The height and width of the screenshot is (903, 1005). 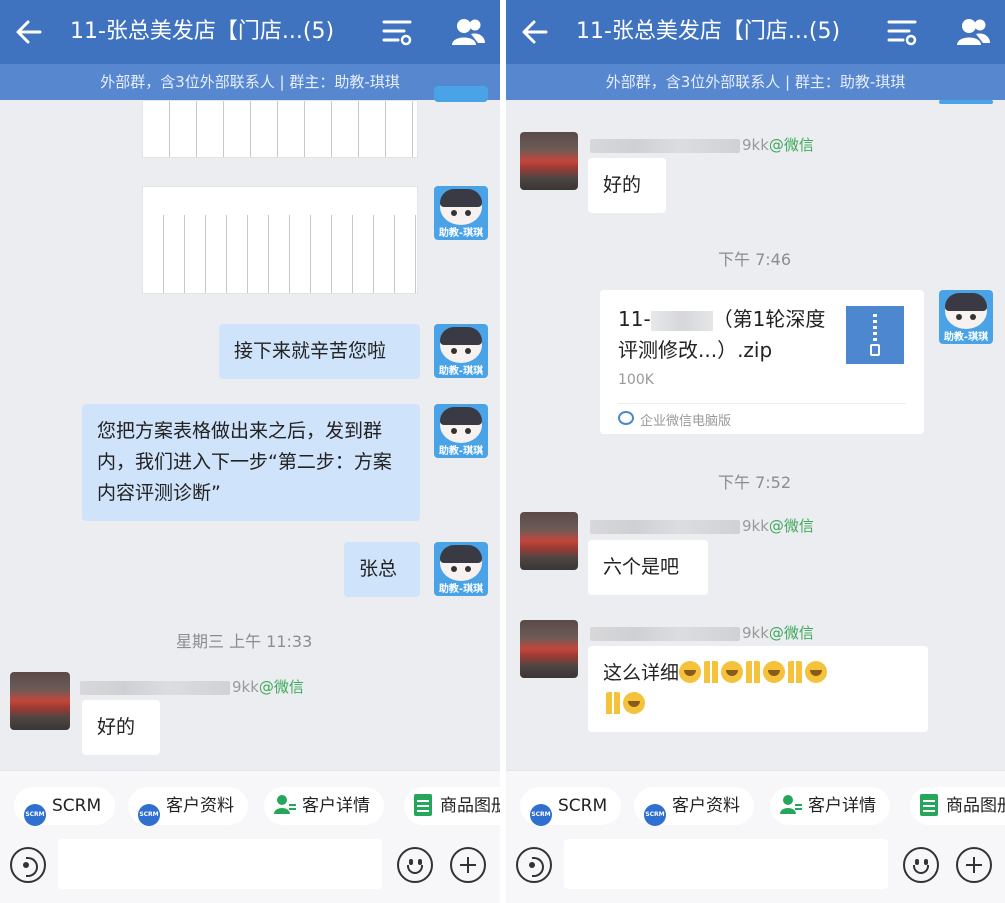 What do you see at coordinates (251, 462) in the screenshot?
I see `message-bubble: 您把方案表格做出来之后，发到群内，我们进入下一步“第二步：方案内容评测诊断”` at bounding box center [251, 462].